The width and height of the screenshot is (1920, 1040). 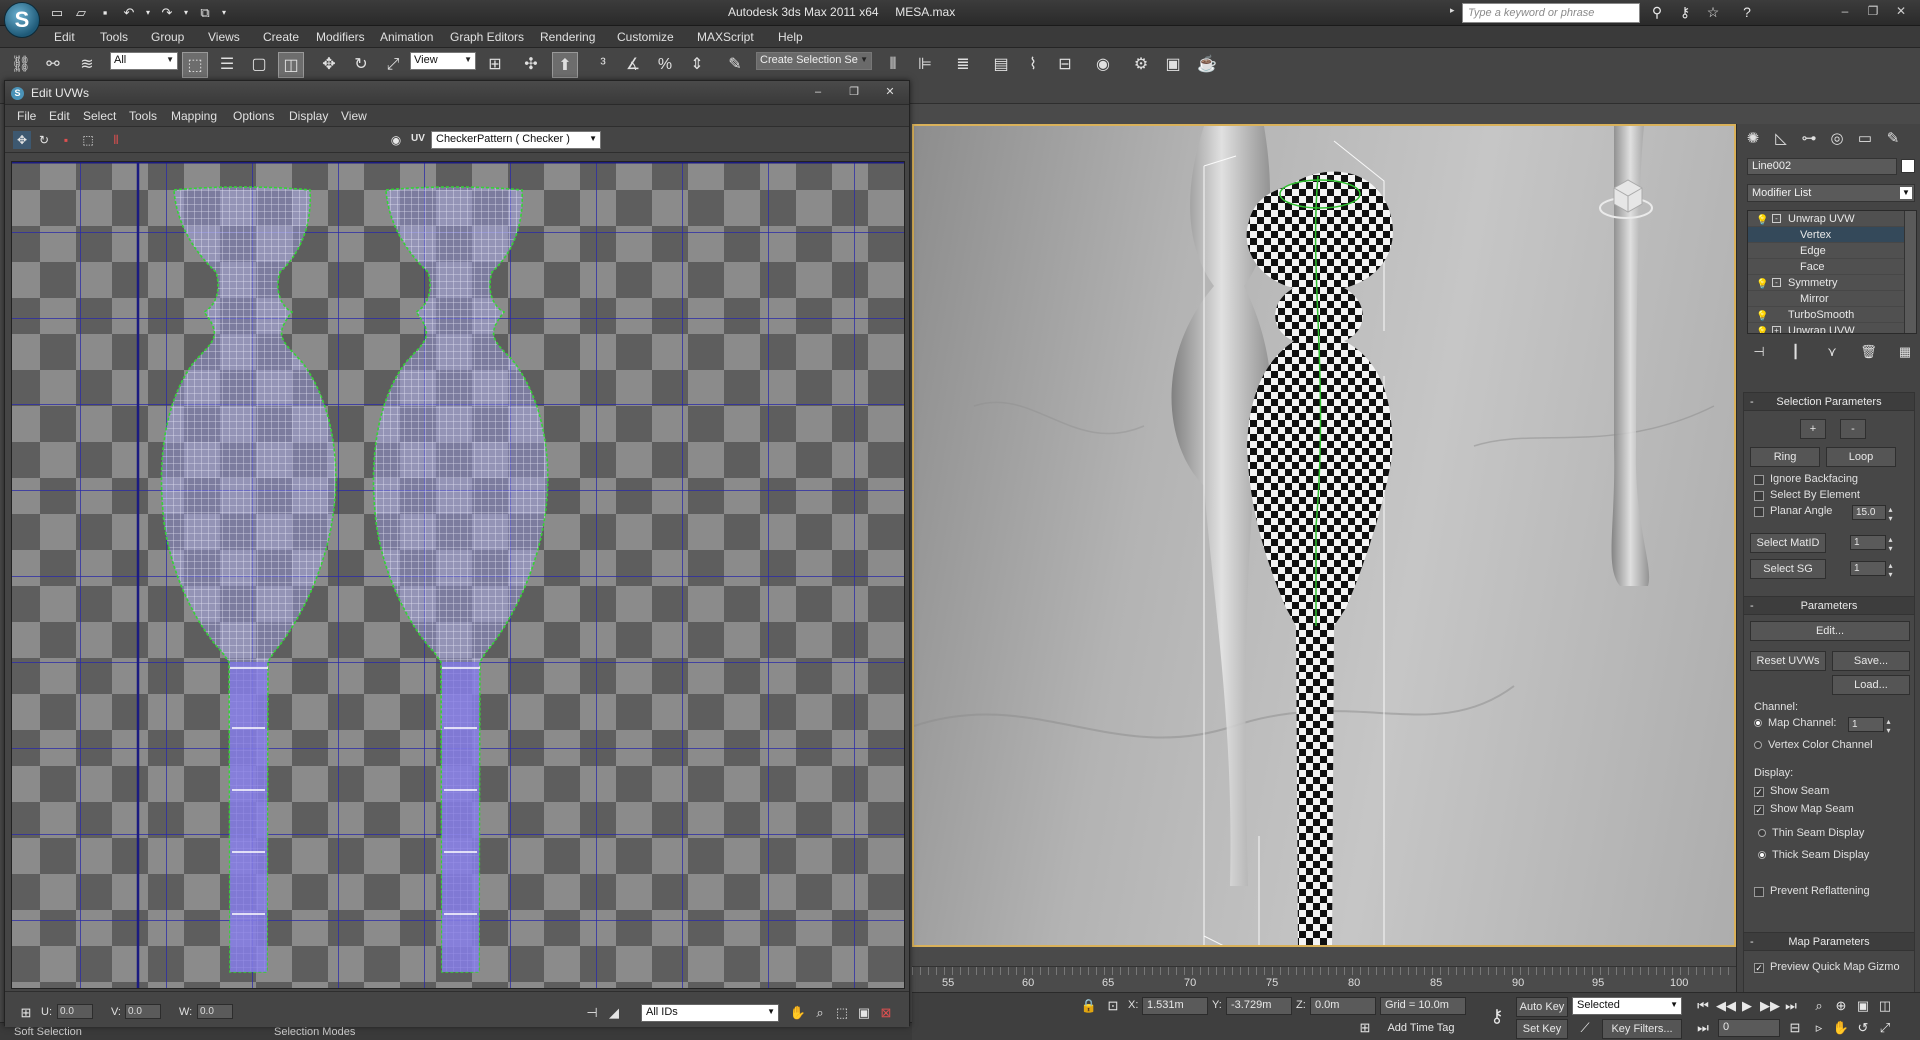 I want to click on undo-dropdown-icon: ▾, so click(x=148, y=13).